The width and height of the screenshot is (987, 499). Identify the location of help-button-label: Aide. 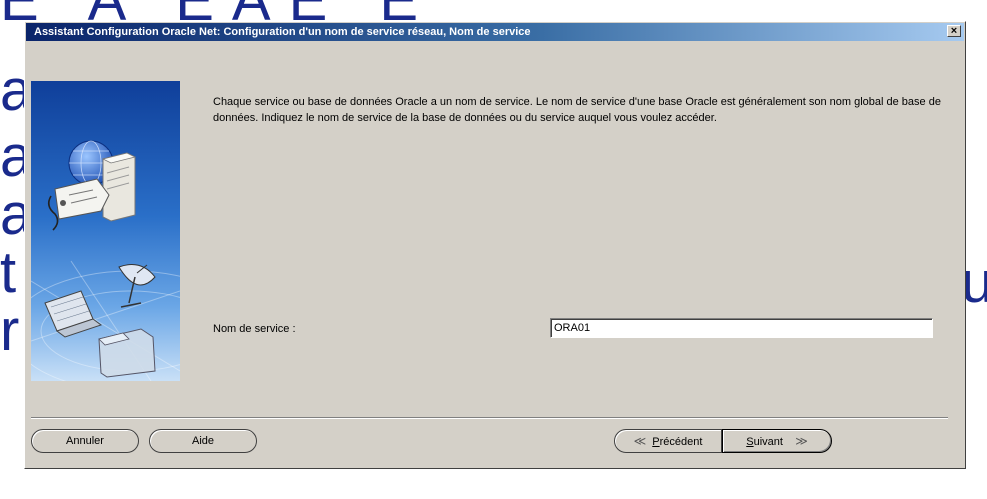
(203, 441).